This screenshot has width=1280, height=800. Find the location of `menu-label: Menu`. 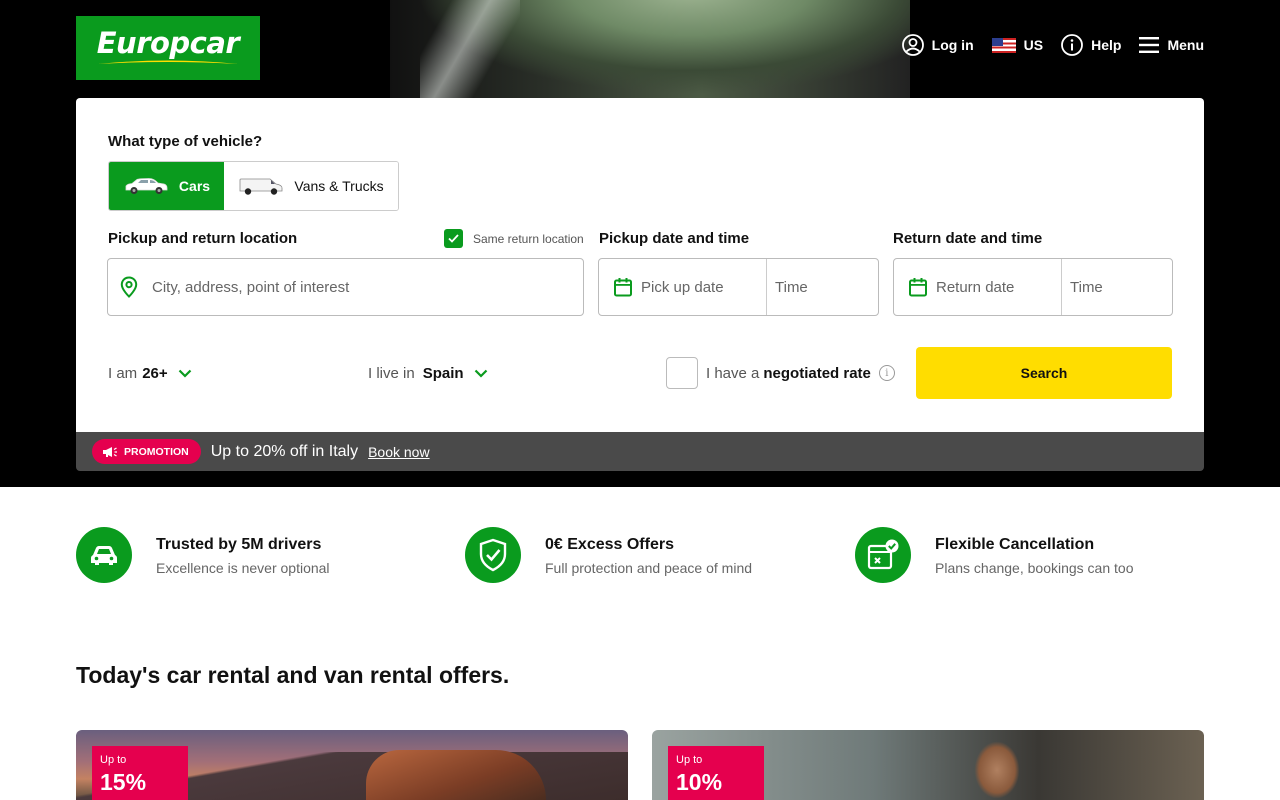

menu-label: Menu is located at coordinates (1185, 45).